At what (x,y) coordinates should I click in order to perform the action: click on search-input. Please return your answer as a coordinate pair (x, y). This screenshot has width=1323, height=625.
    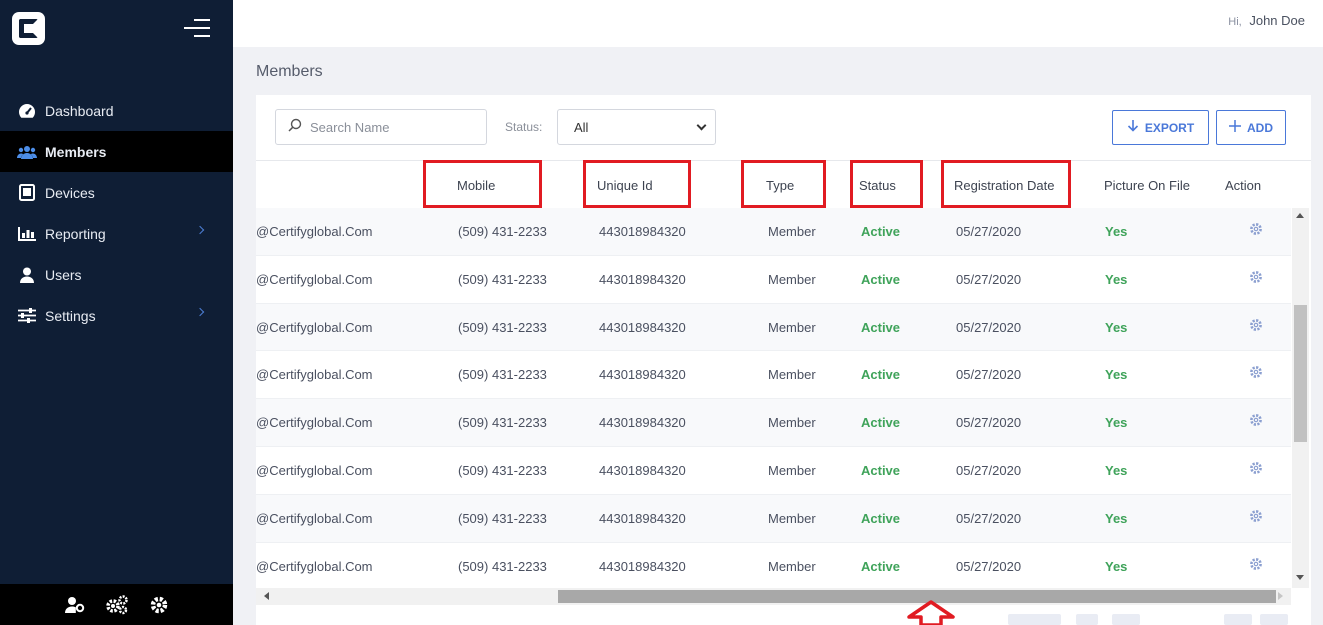
    Looking at the image, I should click on (395, 127).